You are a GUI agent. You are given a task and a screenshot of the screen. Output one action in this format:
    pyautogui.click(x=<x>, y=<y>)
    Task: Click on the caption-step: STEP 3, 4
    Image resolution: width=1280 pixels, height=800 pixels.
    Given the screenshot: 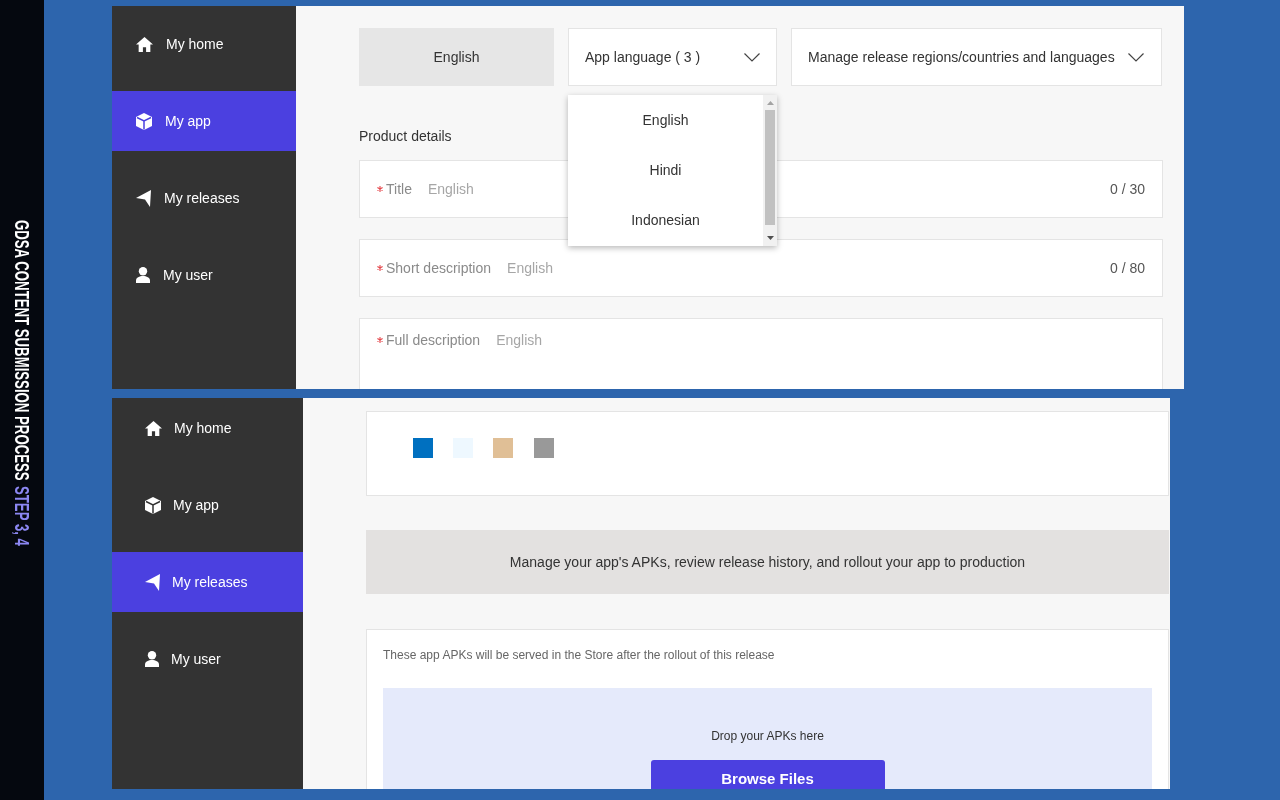 What is the action you would take?
    pyautogui.click(x=22, y=515)
    